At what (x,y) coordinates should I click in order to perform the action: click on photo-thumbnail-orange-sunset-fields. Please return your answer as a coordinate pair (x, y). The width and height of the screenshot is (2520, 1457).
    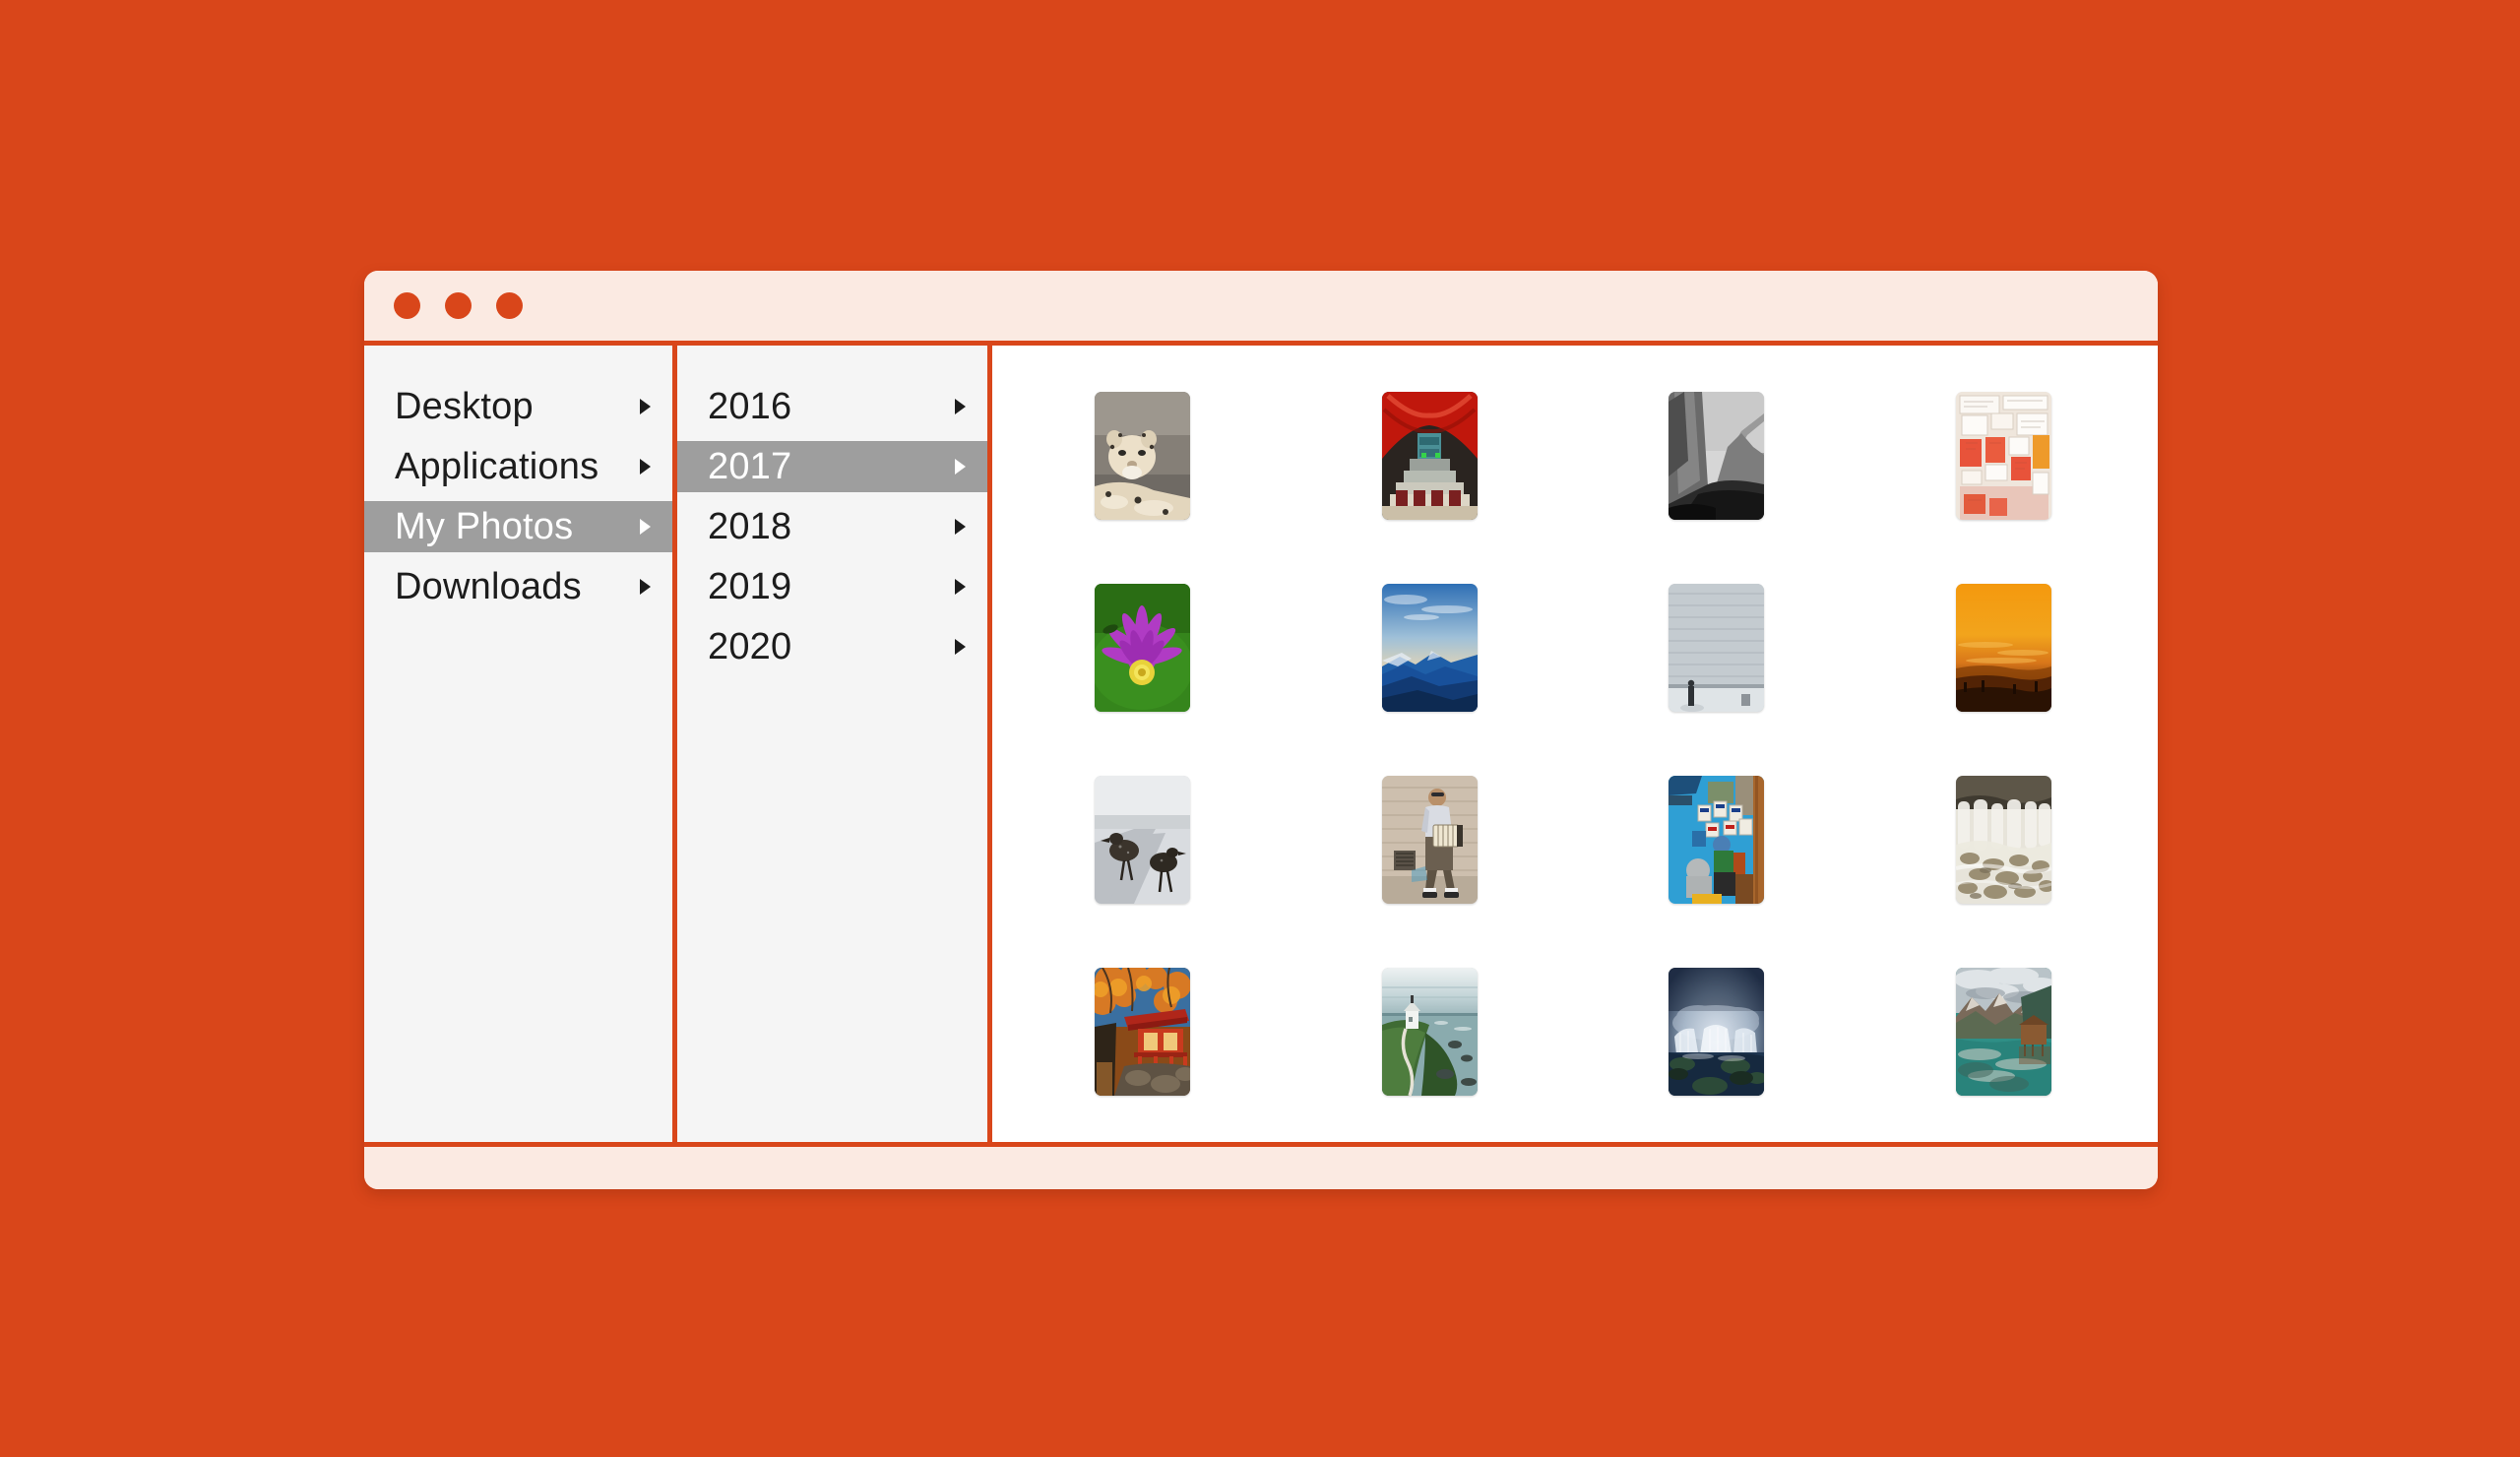
    Looking at the image, I should click on (2003, 647).